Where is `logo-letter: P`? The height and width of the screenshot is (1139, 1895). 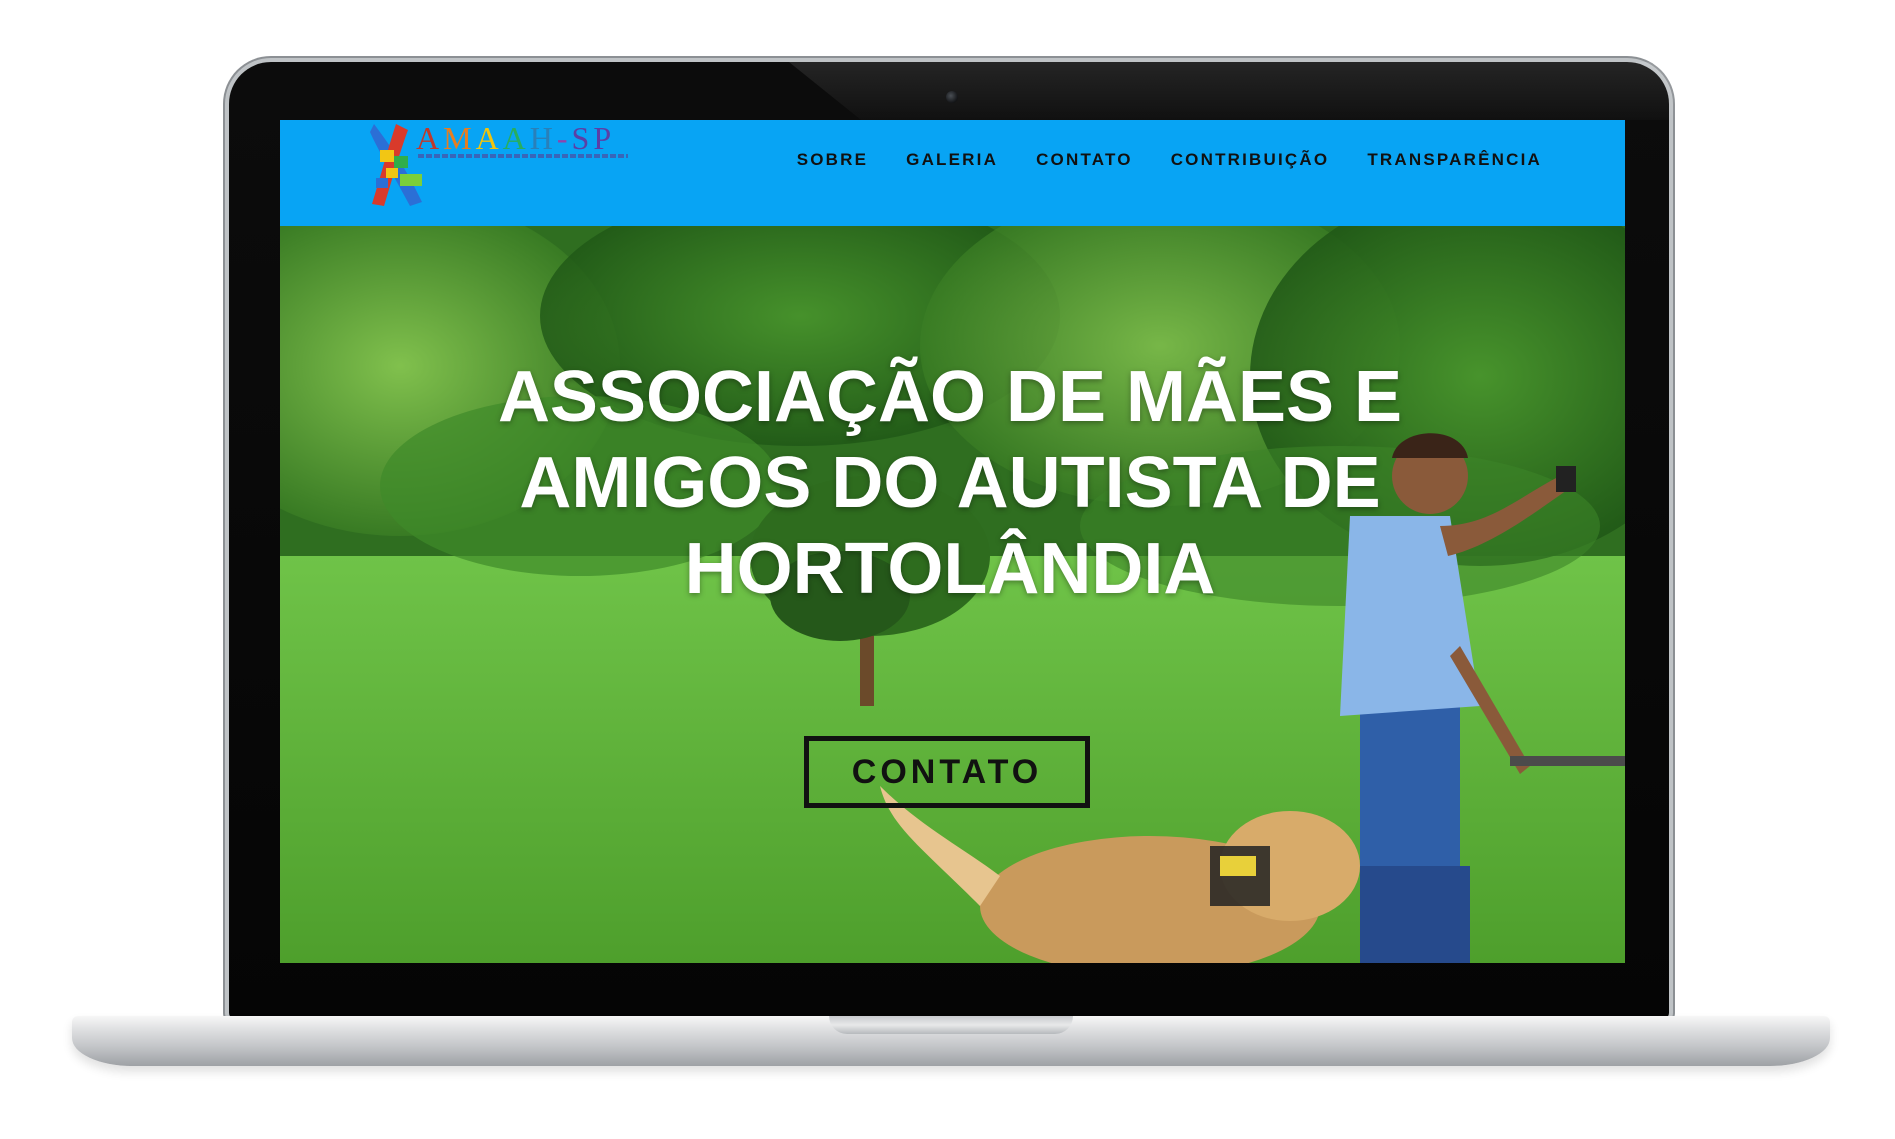
logo-letter: P is located at coordinates (604, 138).